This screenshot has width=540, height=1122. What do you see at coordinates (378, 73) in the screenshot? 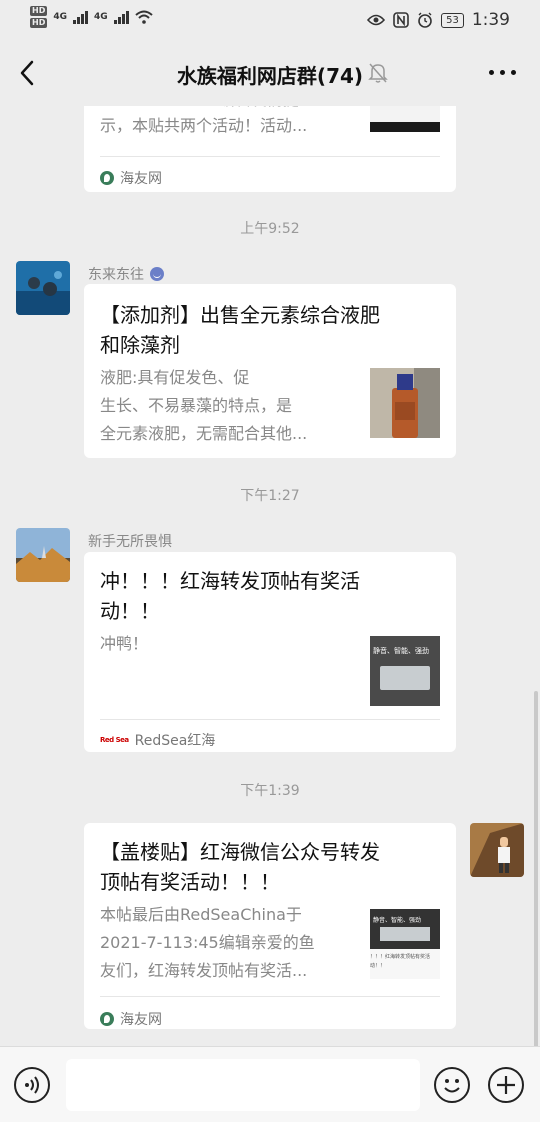
I see `mute-bell-icon` at bounding box center [378, 73].